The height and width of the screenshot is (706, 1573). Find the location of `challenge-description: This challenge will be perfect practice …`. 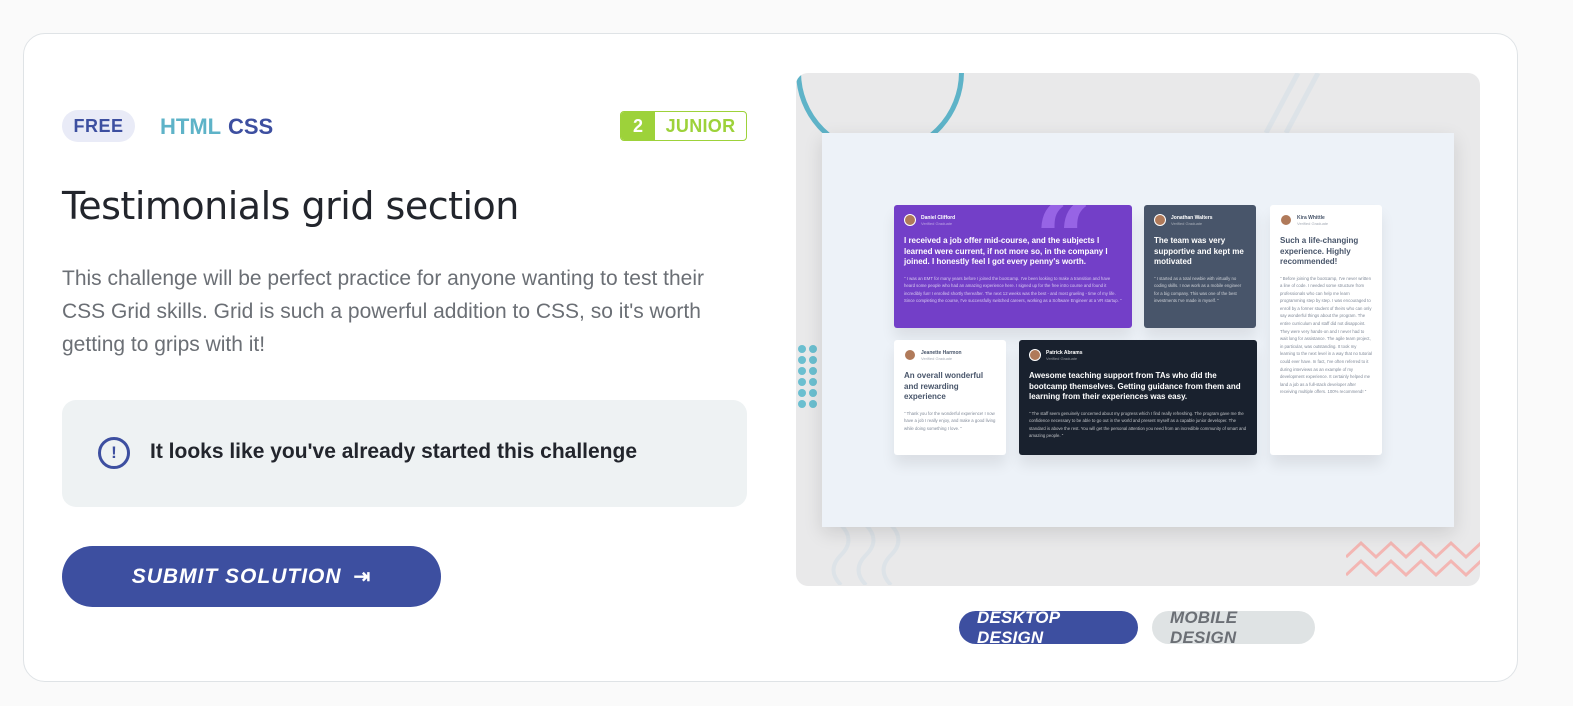

challenge-description: This challenge will be perfect practice … is located at coordinates (383, 311).